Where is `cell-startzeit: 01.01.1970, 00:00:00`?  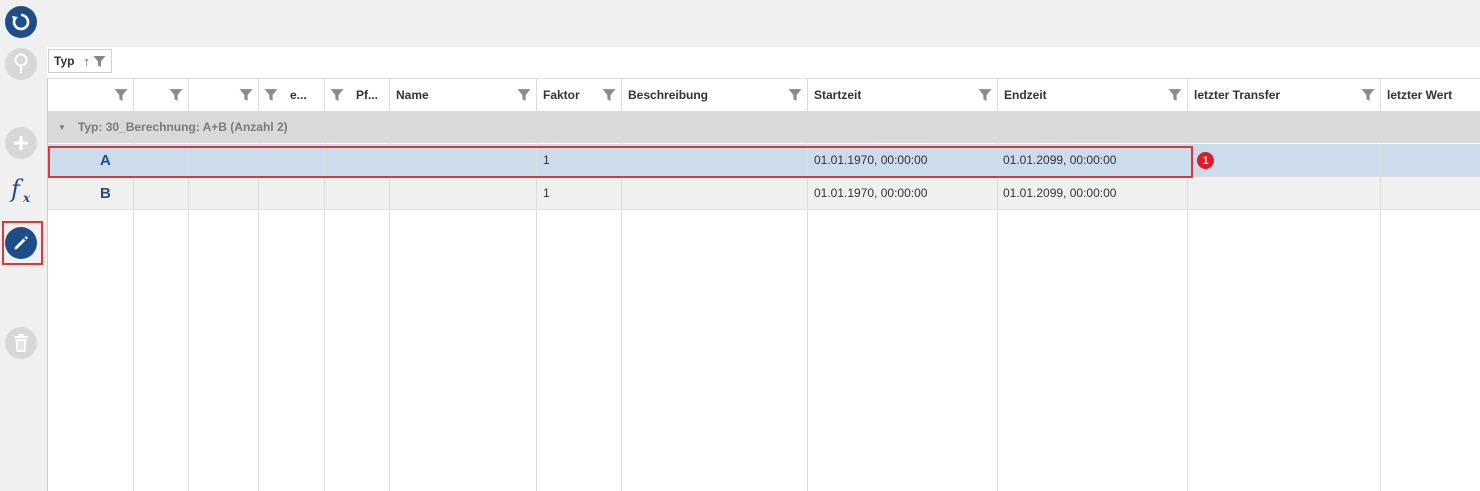 cell-startzeit: 01.01.1970, 00:00:00 is located at coordinates (871, 193).